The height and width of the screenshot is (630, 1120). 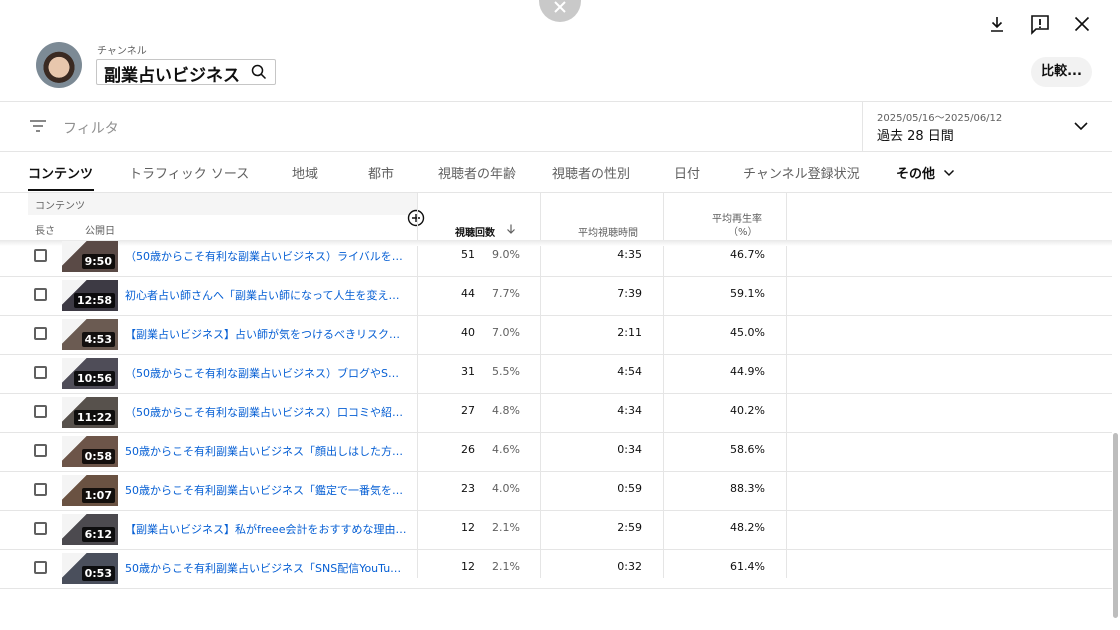 What do you see at coordinates (90, 295) in the screenshot?
I see `video-thumbnail: 12:58` at bounding box center [90, 295].